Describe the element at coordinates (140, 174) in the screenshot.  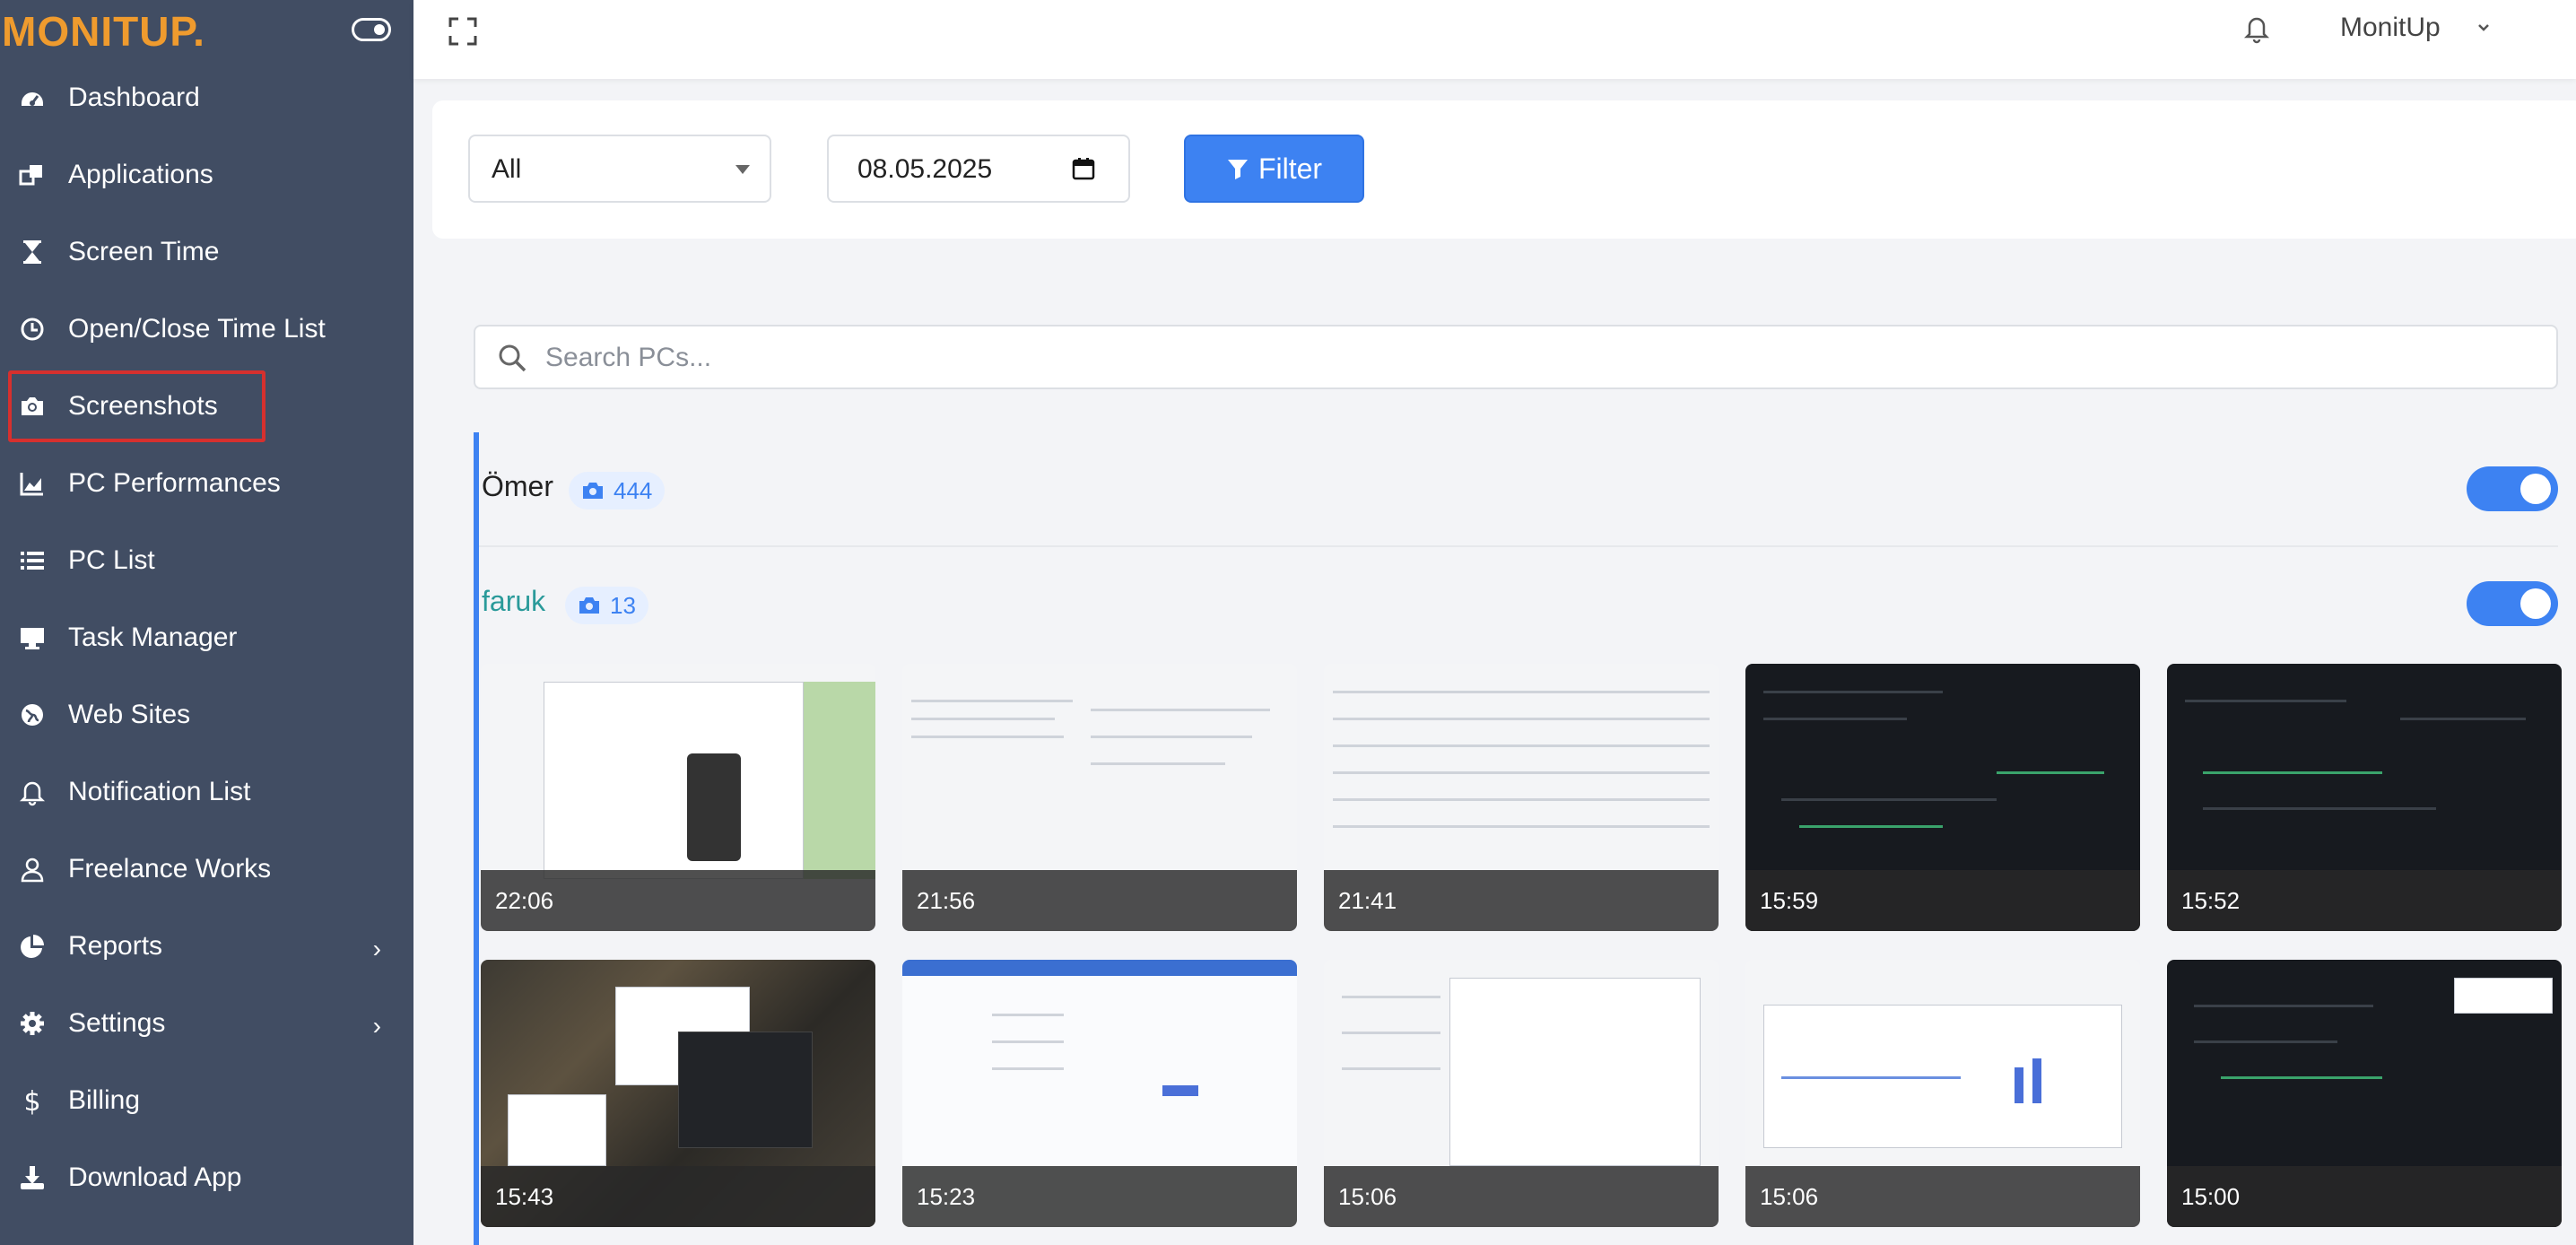
I see `sidebar-item-label: Applications` at that location.